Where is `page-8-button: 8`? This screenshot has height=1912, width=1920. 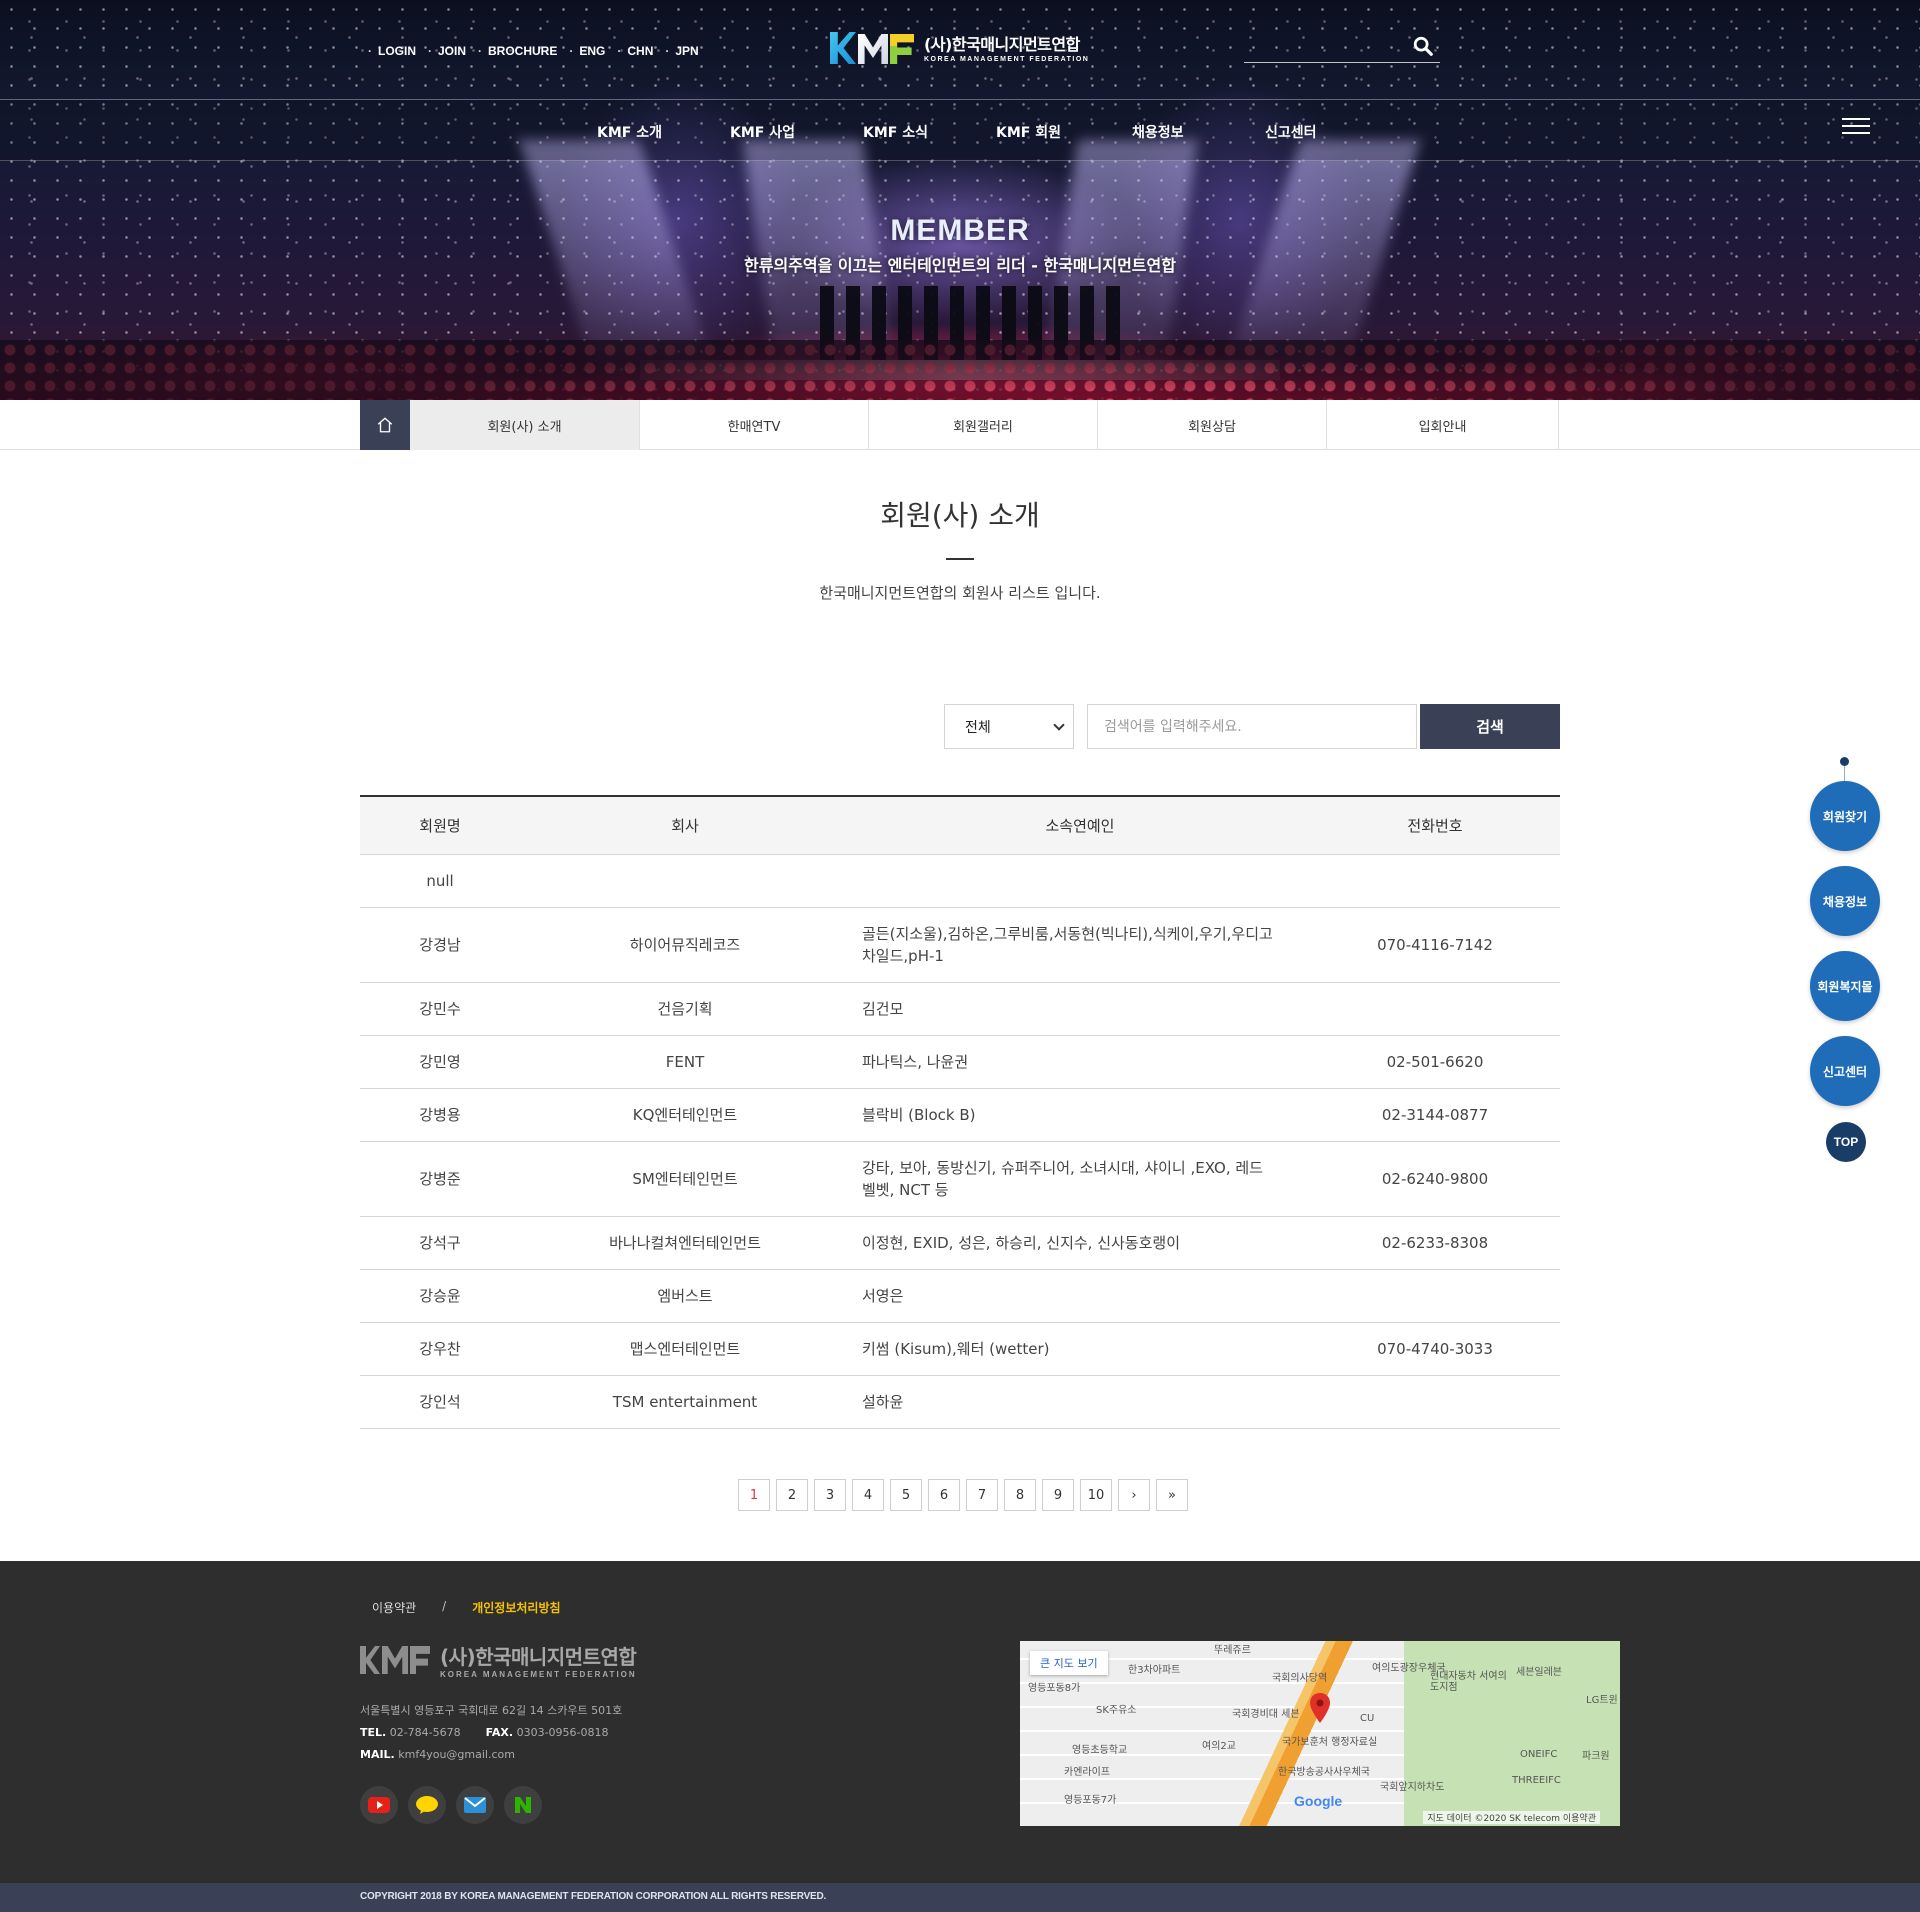
page-8-button: 8 is located at coordinates (1020, 1495).